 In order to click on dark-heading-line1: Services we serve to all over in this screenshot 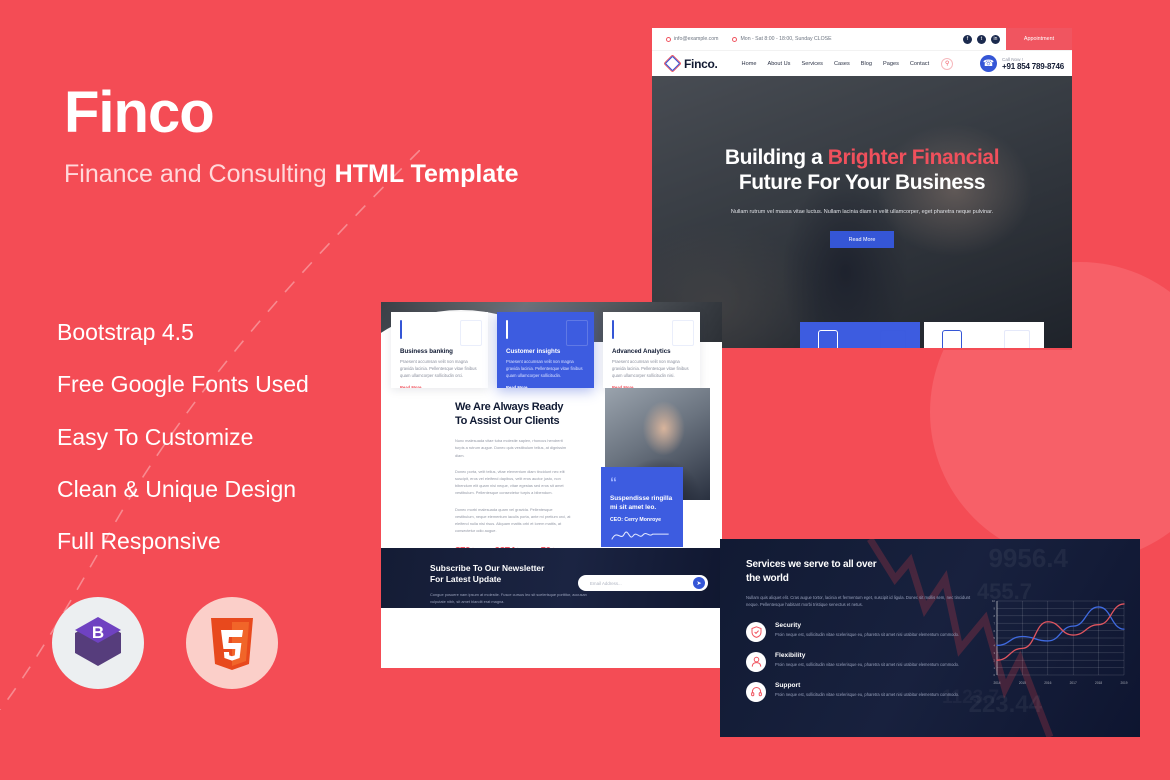, I will do `click(811, 564)`.